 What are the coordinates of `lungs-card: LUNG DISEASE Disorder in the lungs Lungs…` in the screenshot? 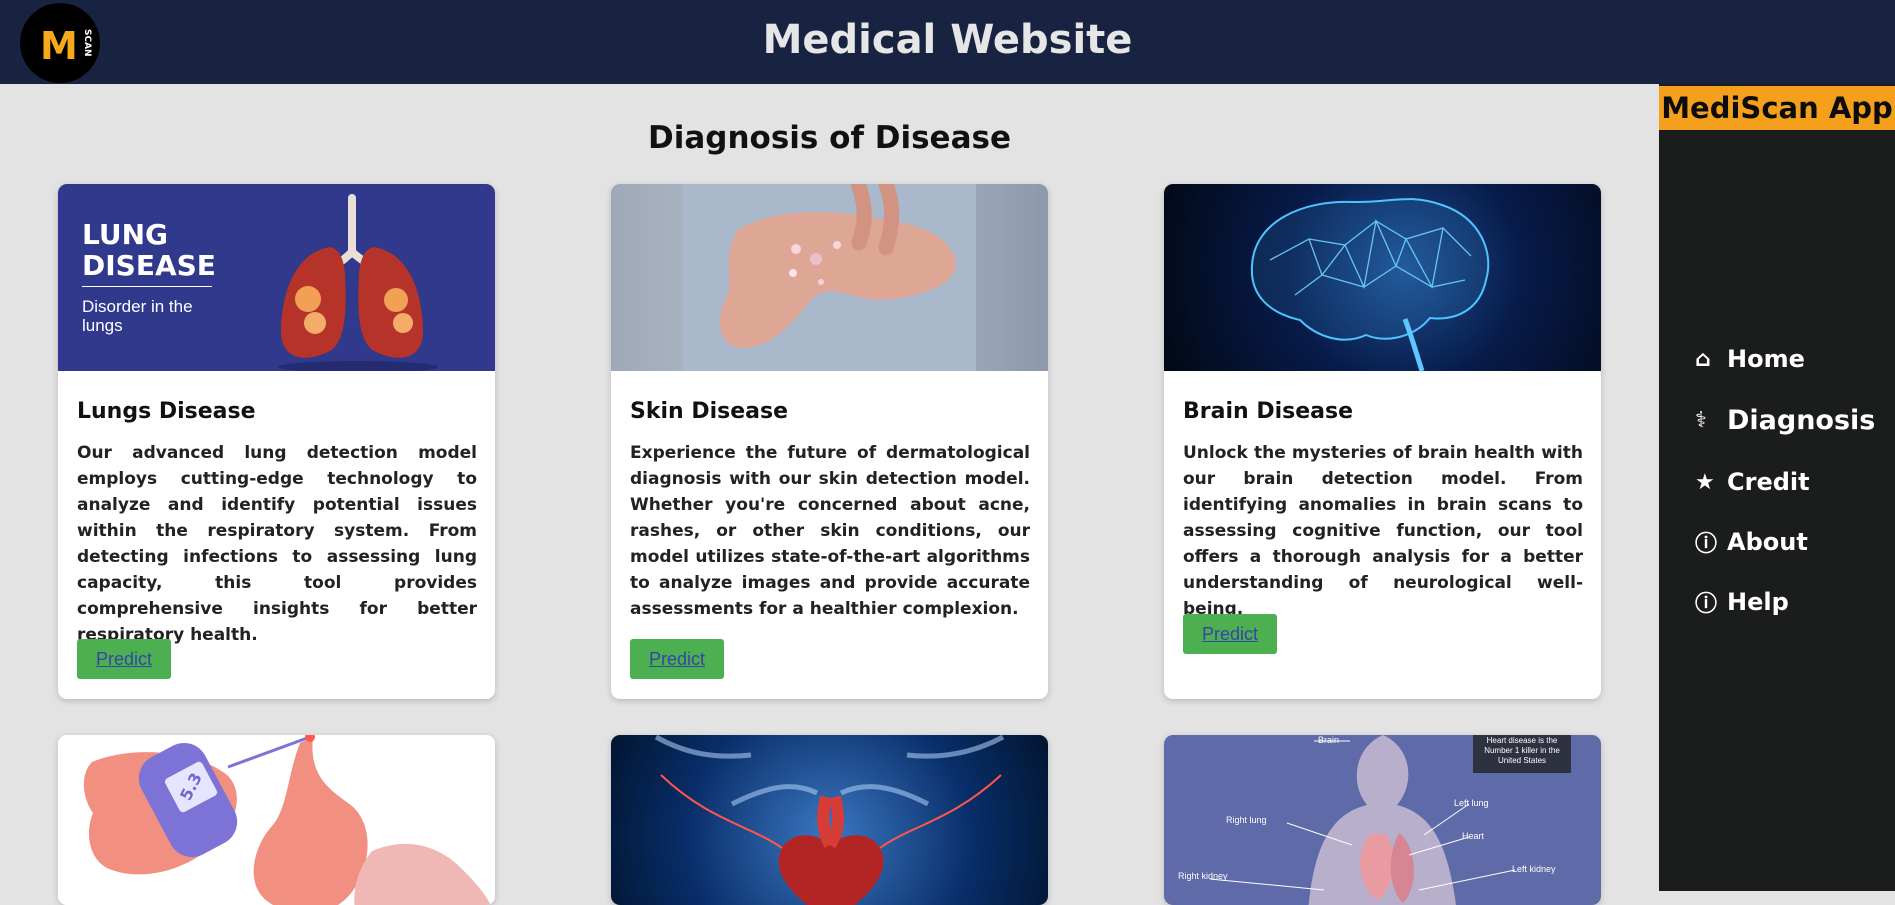 It's located at (276, 441).